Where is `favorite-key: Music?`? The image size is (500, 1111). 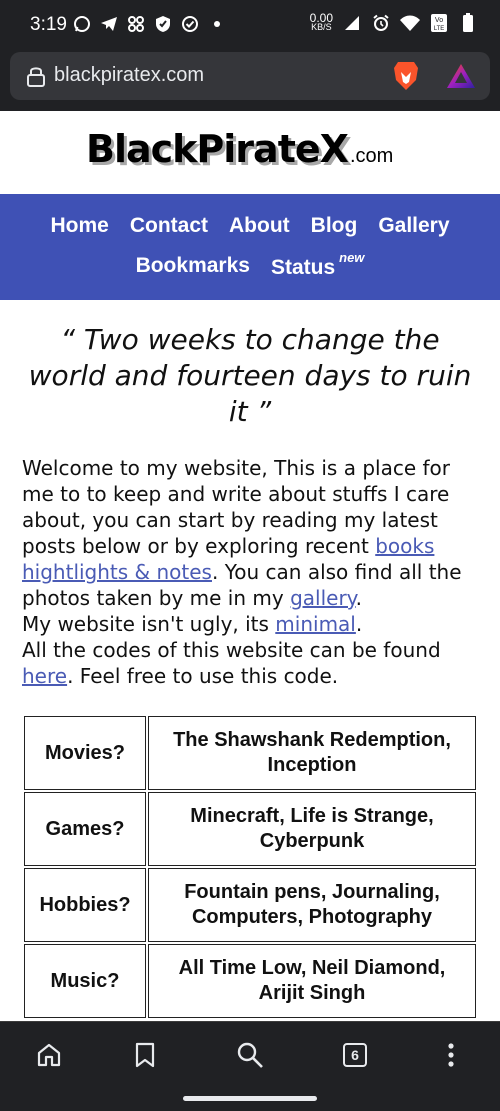
favorite-key: Music? is located at coordinates (85, 981).